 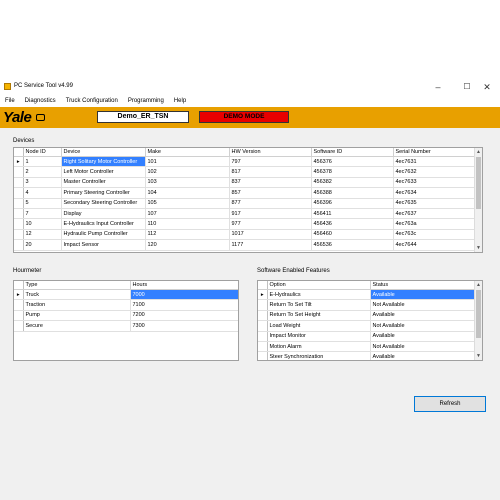 What do you see at coordinates (42, 183) in the screenshot?
I see `table-cell: 3` at bounding box center [42, 183].